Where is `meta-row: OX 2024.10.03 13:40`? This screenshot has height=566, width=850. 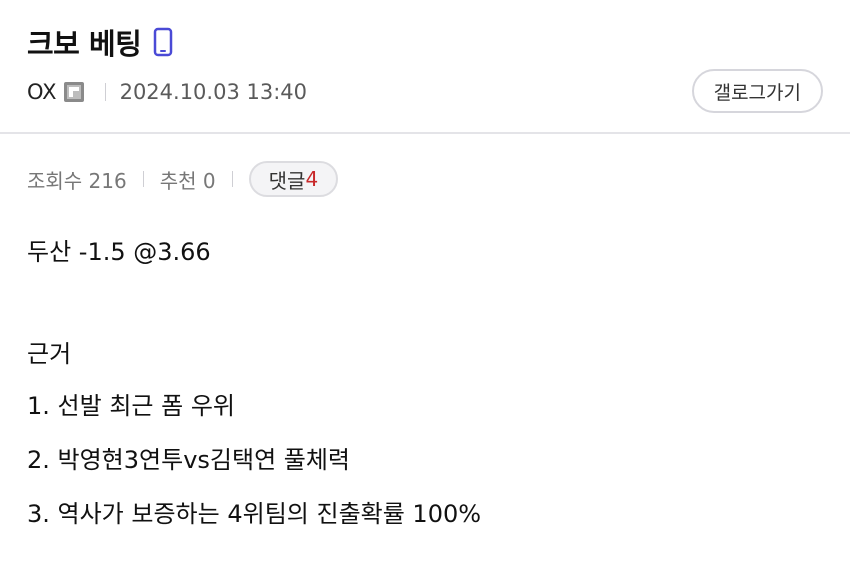
meta-row: OX 2024.10.03 13:40 is located at coordinates (167, 92).